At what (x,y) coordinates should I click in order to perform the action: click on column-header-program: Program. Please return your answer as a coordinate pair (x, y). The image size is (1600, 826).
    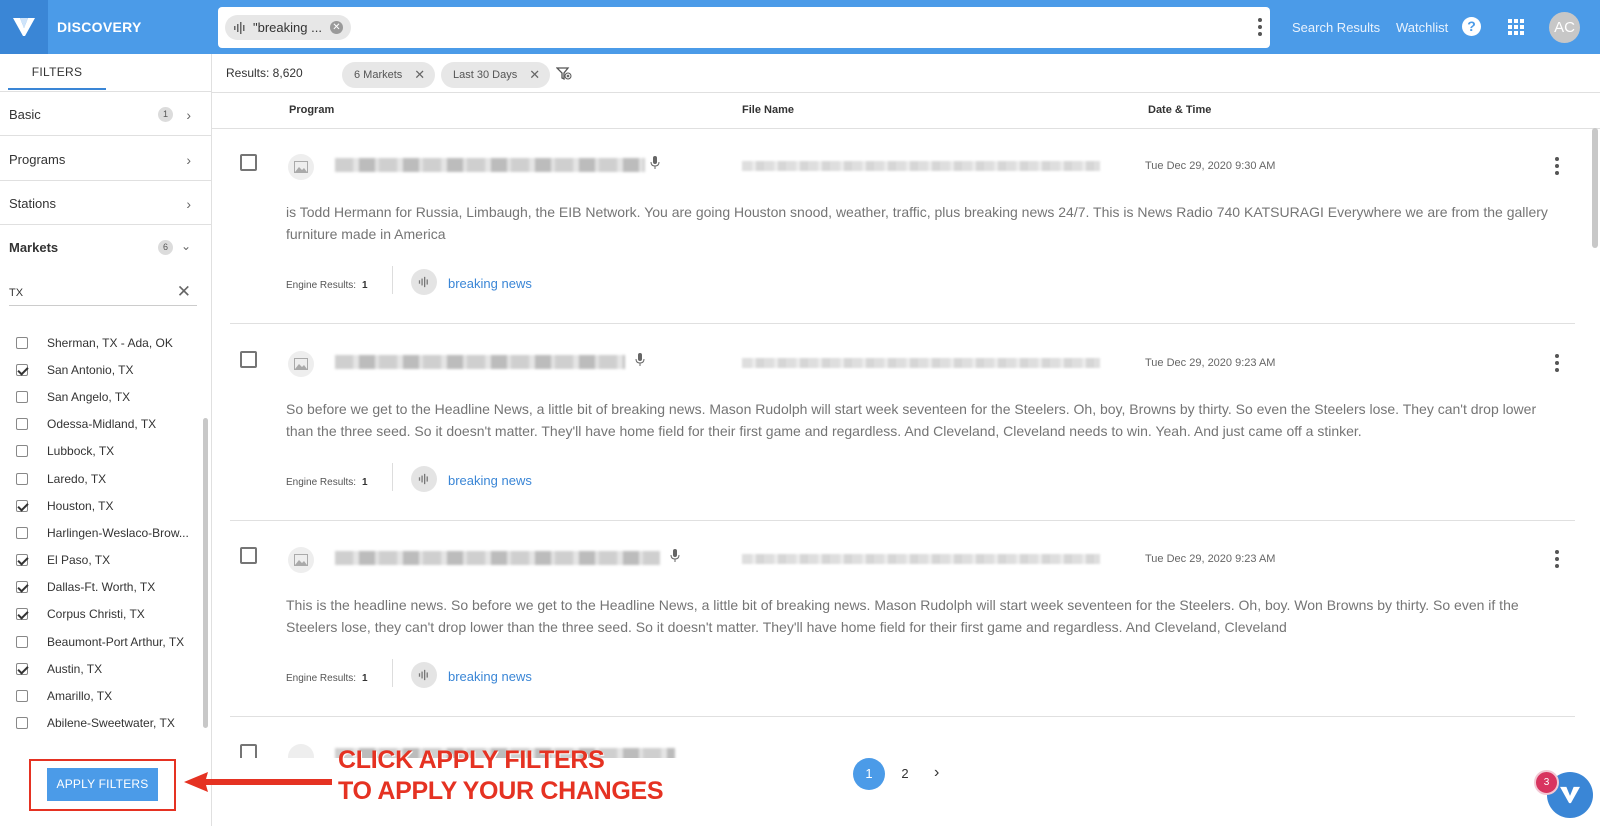
    Looking at the image, I should click on (311, 110).